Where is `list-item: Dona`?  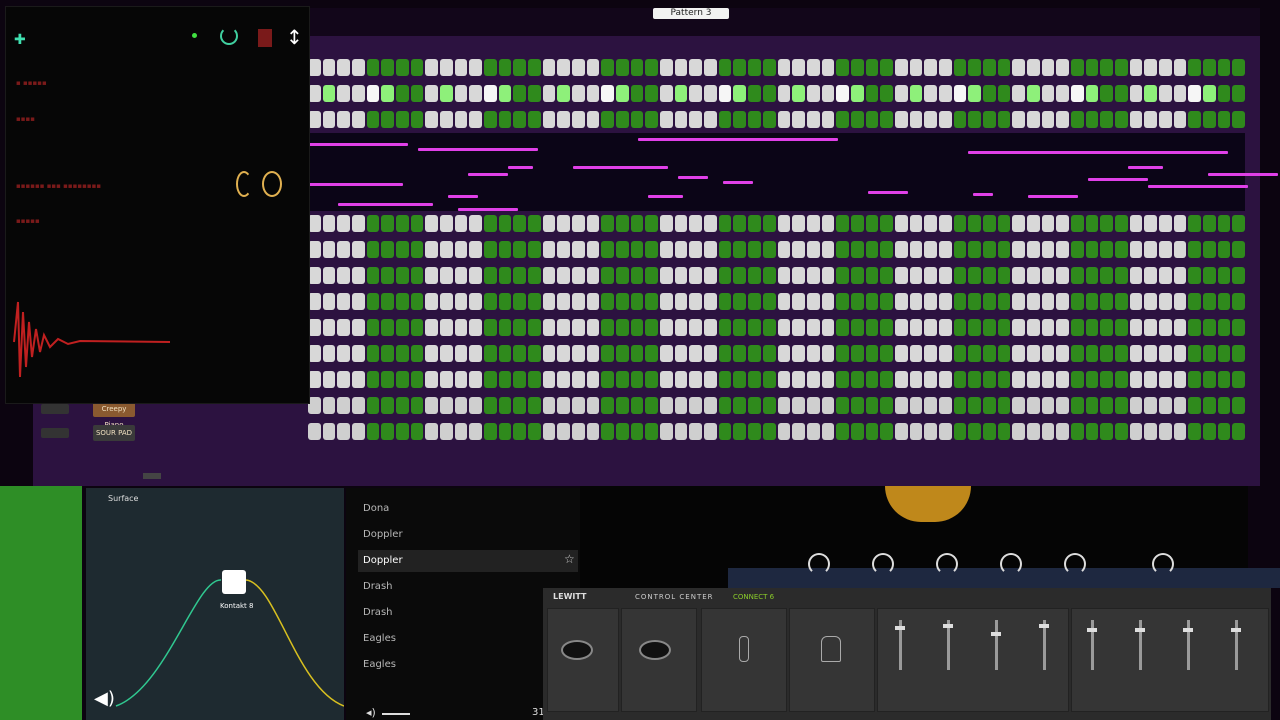 list-item: Dona is located at coordinates (376, 508).